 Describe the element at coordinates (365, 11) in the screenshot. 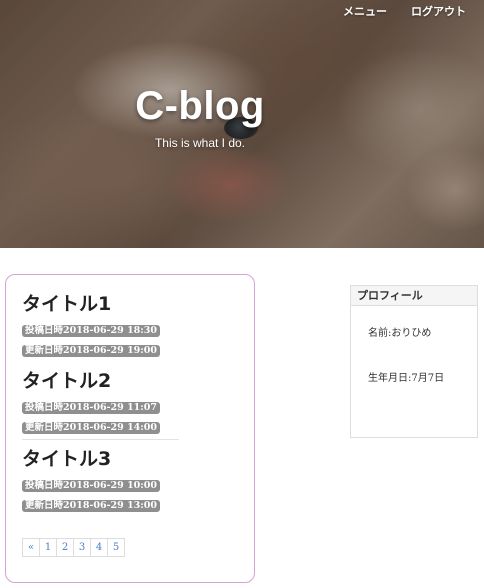

I see `menu-link: メニュー` at that location.